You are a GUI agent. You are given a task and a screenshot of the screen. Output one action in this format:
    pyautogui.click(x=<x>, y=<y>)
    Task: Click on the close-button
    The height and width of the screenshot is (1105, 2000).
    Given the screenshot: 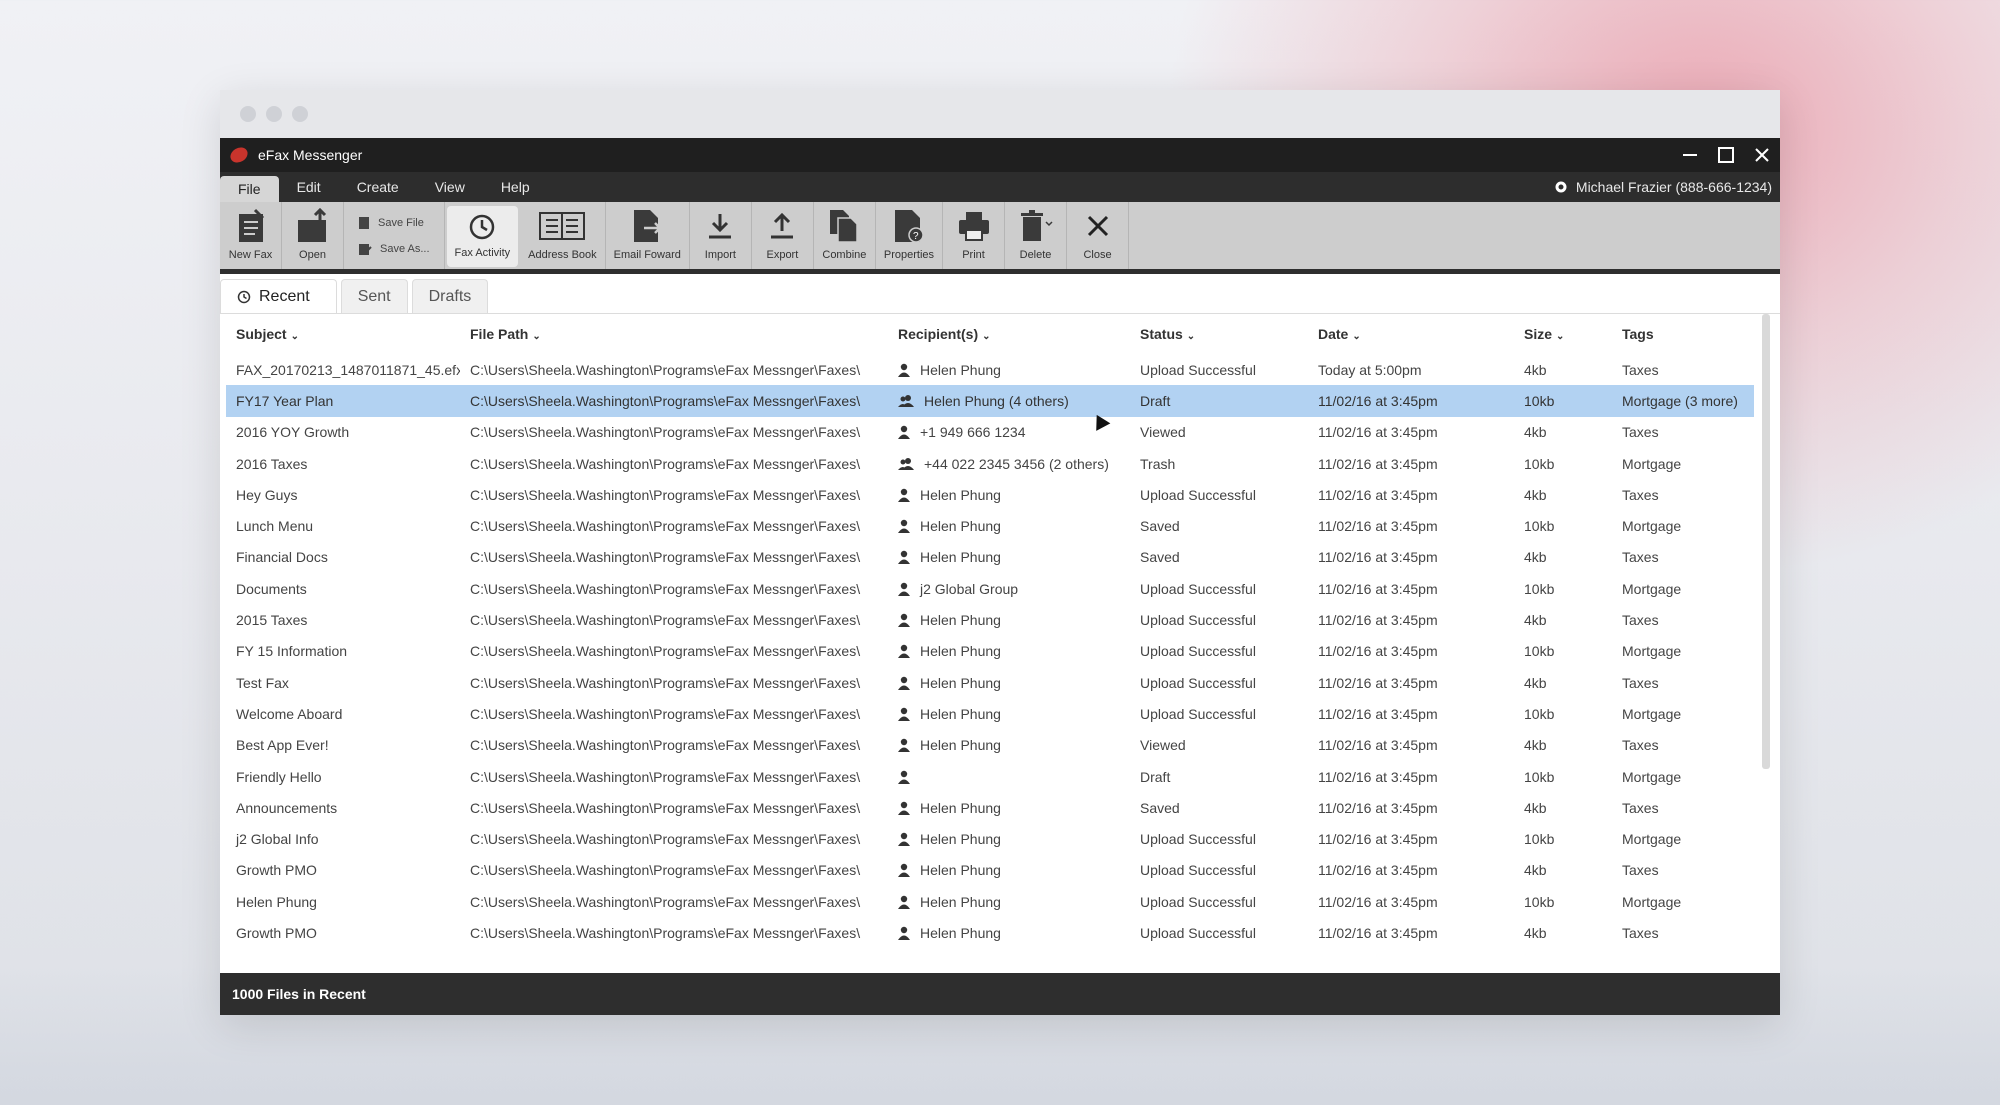 What is the action you would take?
    pyautogui.click(x=1762, y=155)
    